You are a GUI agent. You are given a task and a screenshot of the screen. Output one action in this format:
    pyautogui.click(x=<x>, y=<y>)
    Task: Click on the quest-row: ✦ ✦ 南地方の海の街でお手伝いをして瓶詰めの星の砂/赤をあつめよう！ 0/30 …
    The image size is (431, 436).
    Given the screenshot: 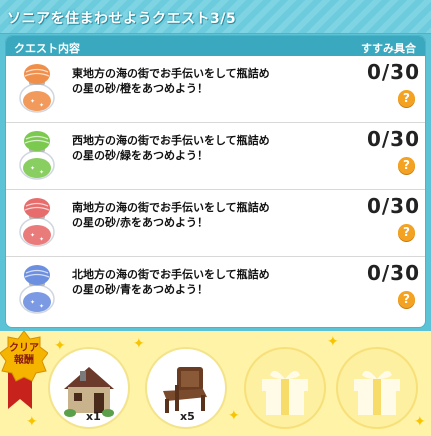 What is the action you would take?
    pyautogui.click(x=215, y=223)
    